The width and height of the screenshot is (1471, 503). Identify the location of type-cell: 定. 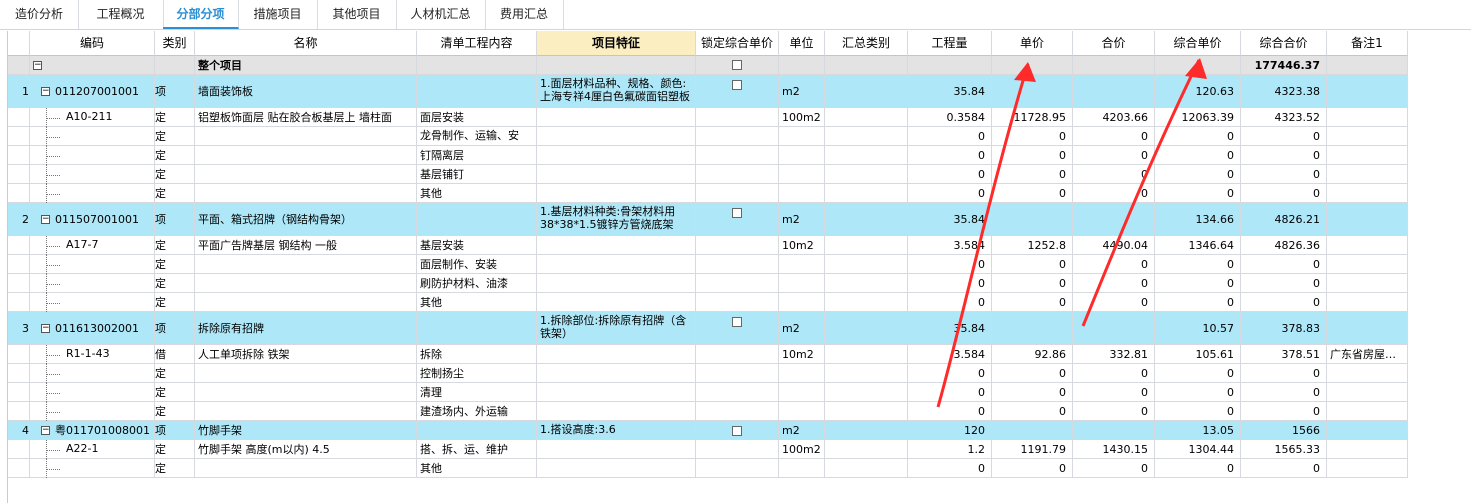
(175, 264).